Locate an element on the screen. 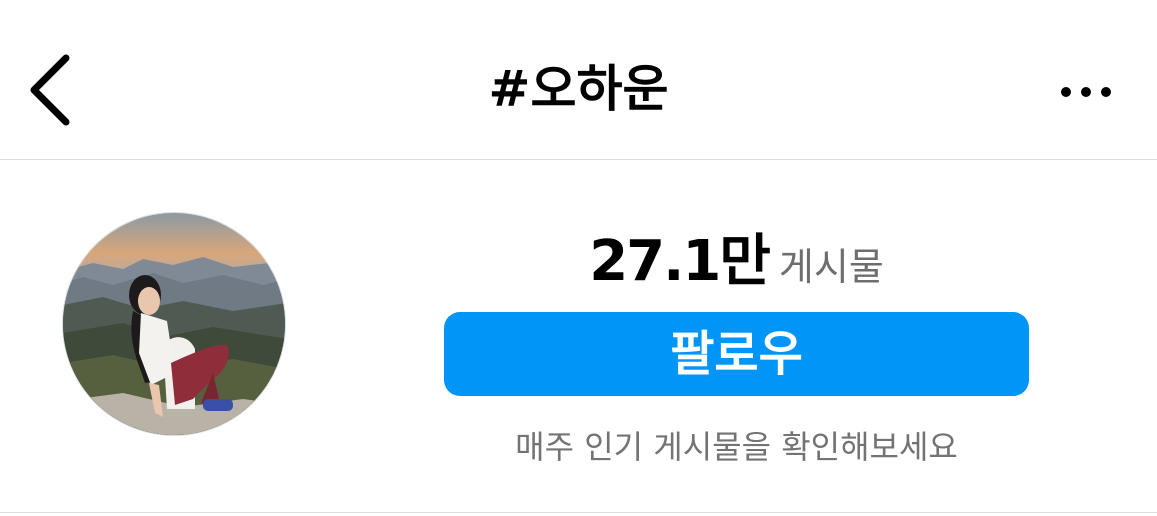 This screenshot has height=516, width=1157. section-divider is located at coordinates (578, 512).